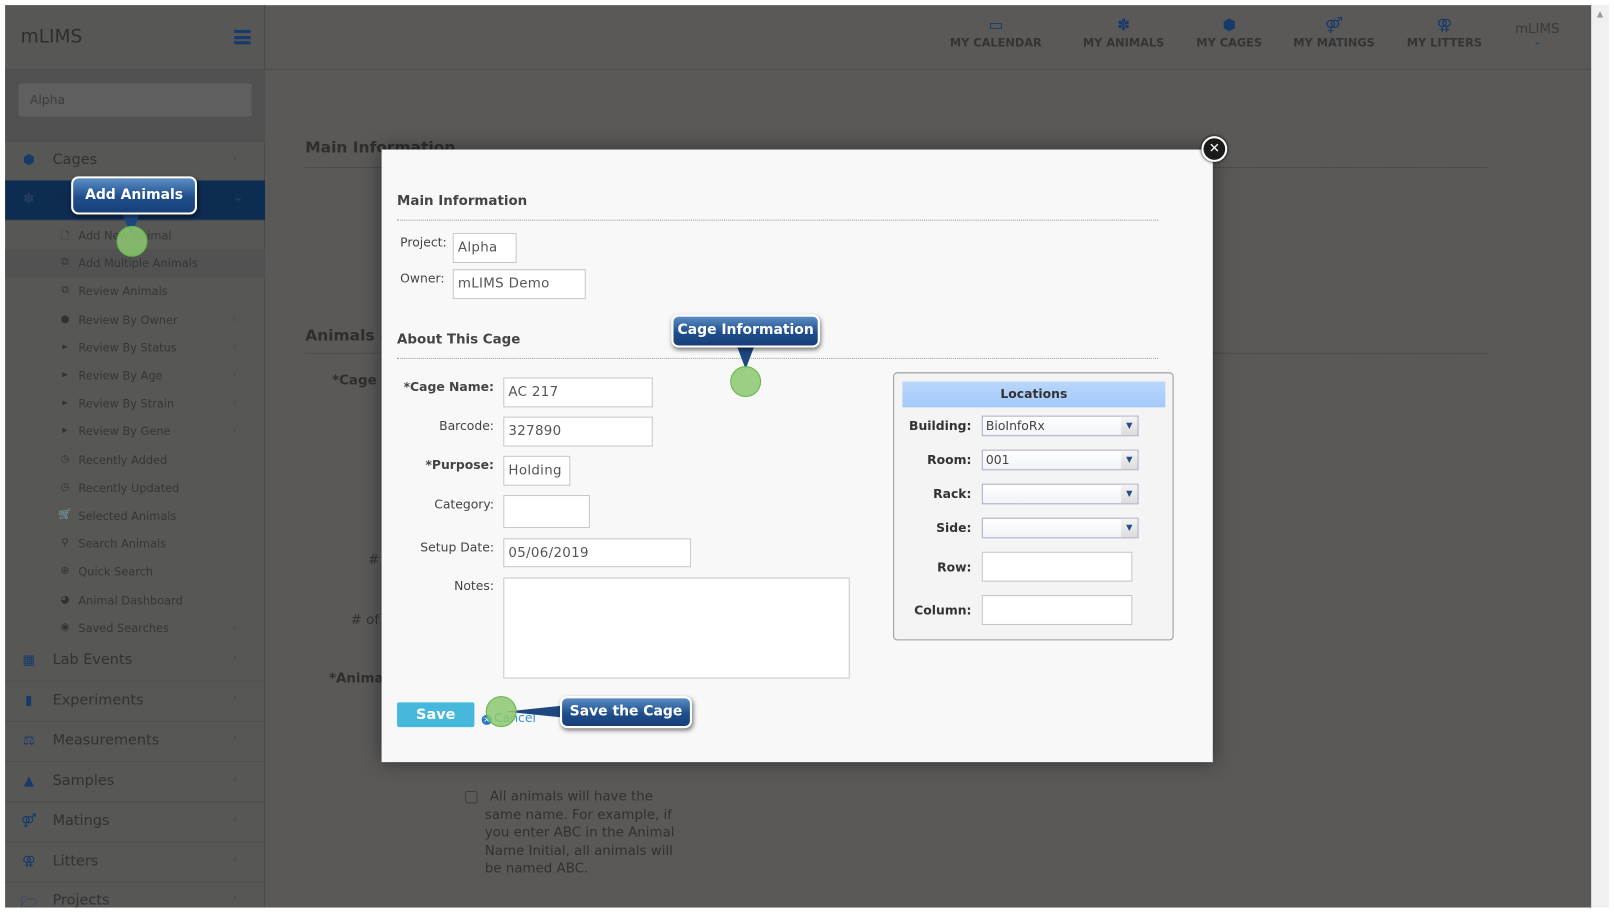 The height and width of the screenshot is (914, 1614). I want to click on bg-hash-label: #, so click(374, 560).